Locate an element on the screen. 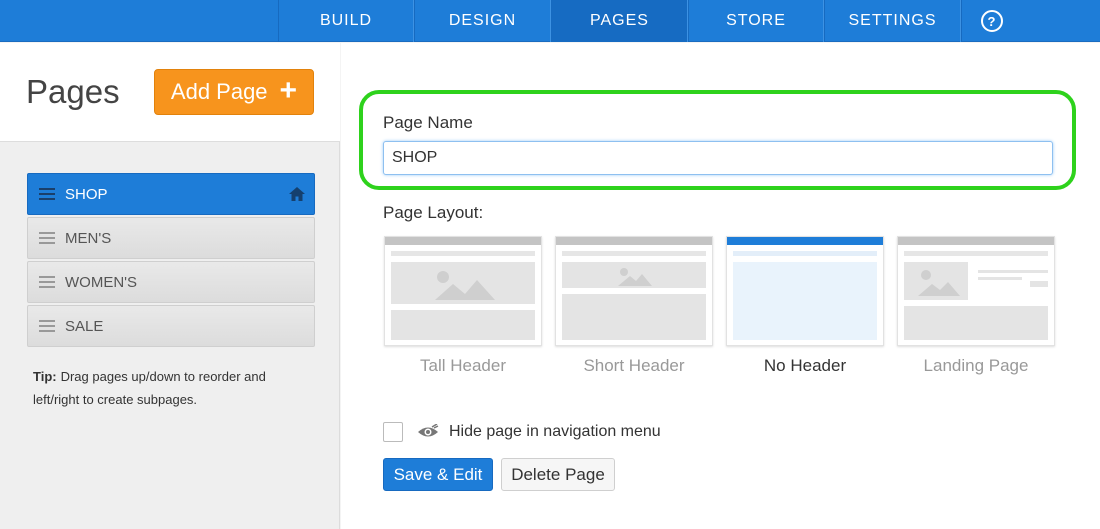 The height and width of the screenshot is (529, 1100). layout-no-header is located at coordinates (805, 291).